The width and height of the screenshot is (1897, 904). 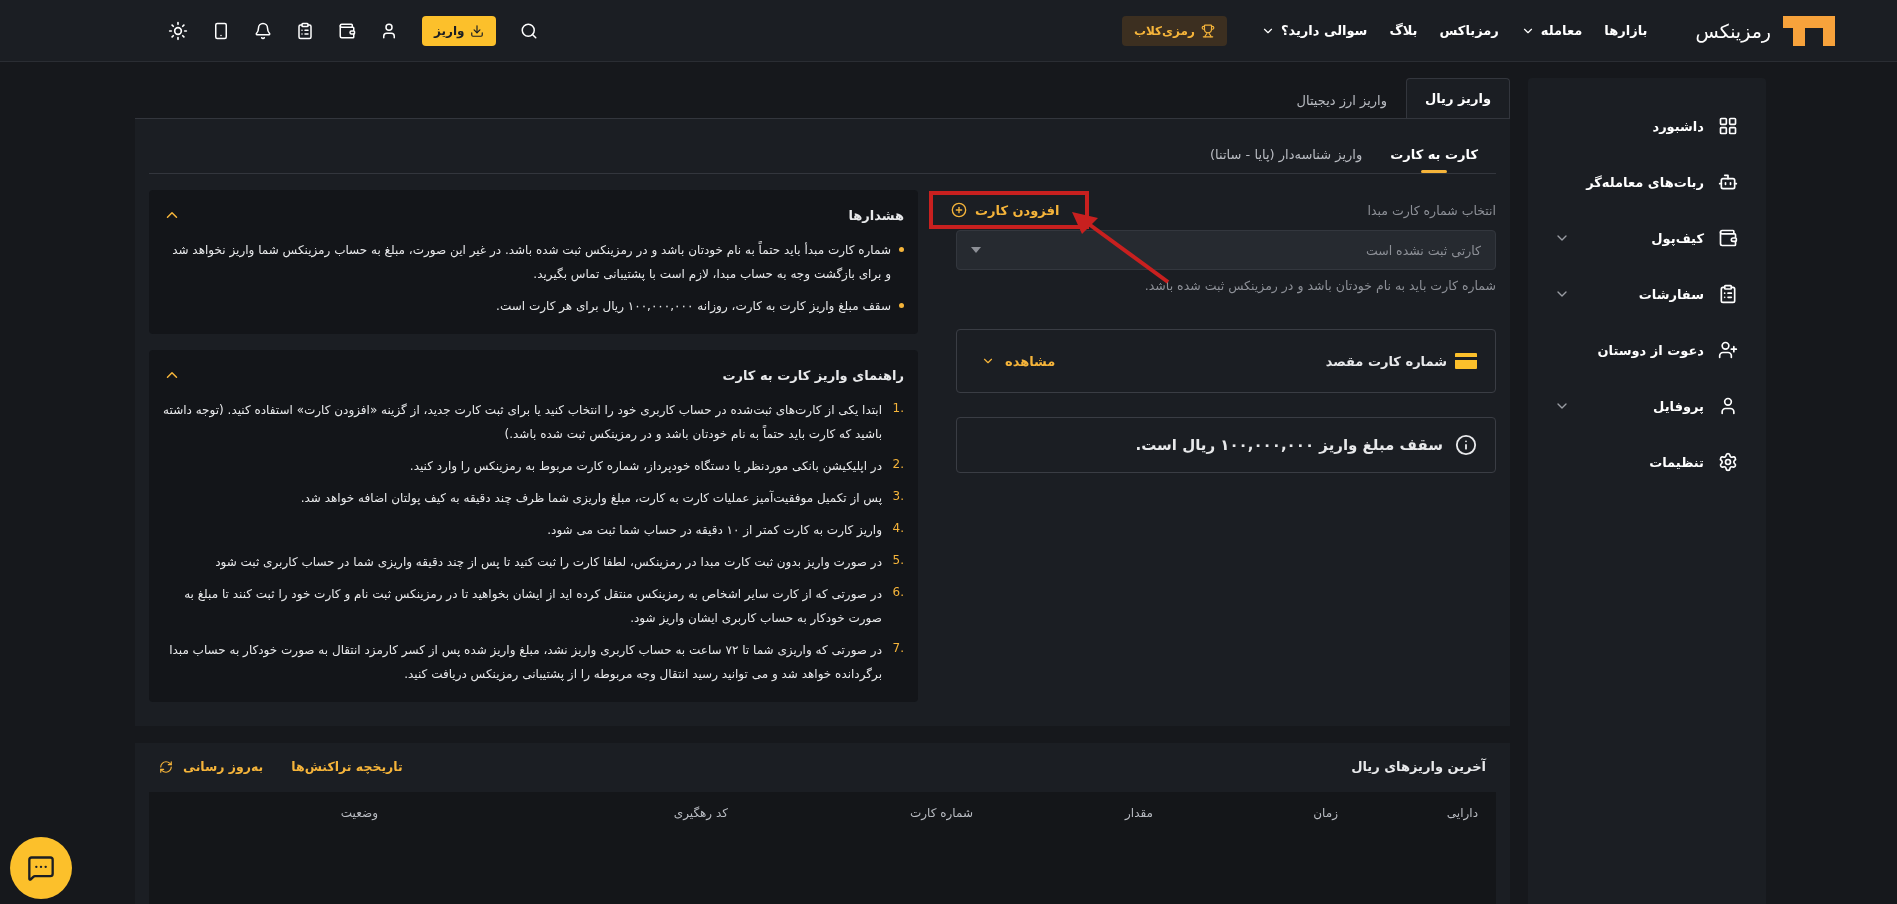 I want to click on nav-link: سوالی دارید؟, so click(x=1314, y=30).